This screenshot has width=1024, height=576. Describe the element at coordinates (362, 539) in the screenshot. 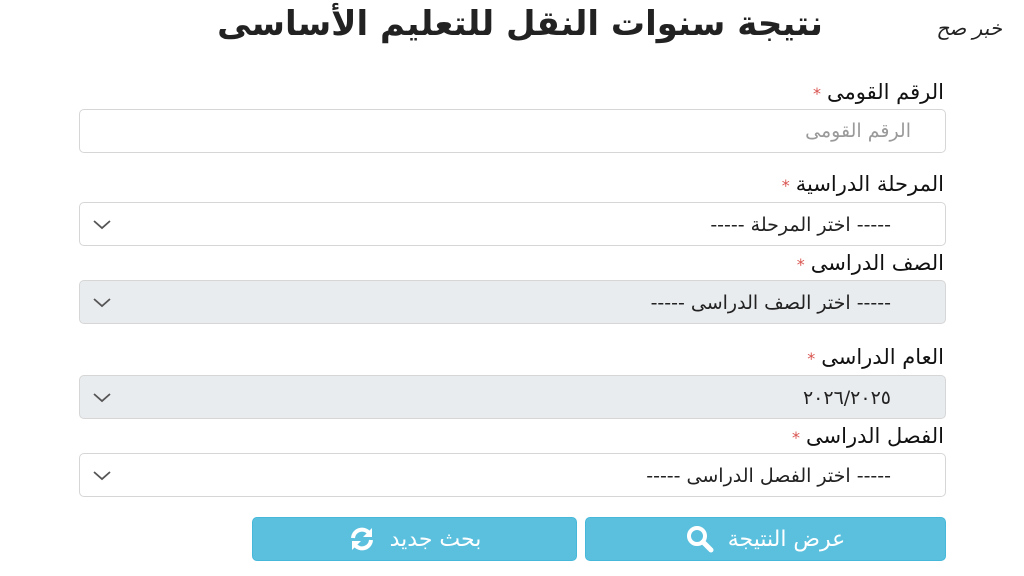

I see `refresh-icon` at that location.